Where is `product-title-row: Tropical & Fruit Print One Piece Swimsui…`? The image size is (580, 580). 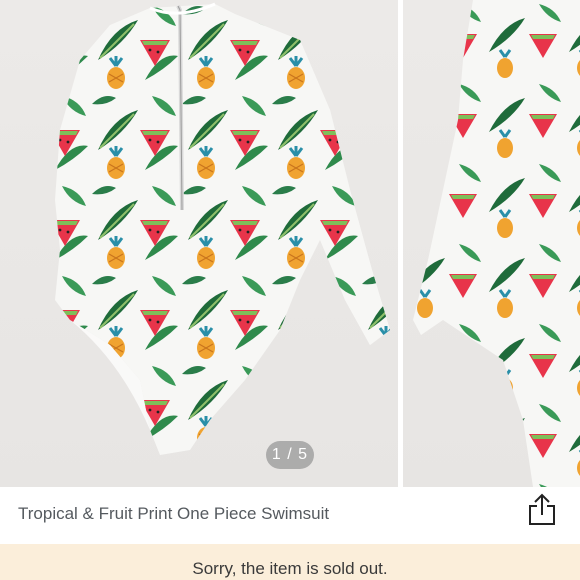 product-title-row: Tropical & Fruit Print One Piece Swimsui… is located at coordinates (290, 515).